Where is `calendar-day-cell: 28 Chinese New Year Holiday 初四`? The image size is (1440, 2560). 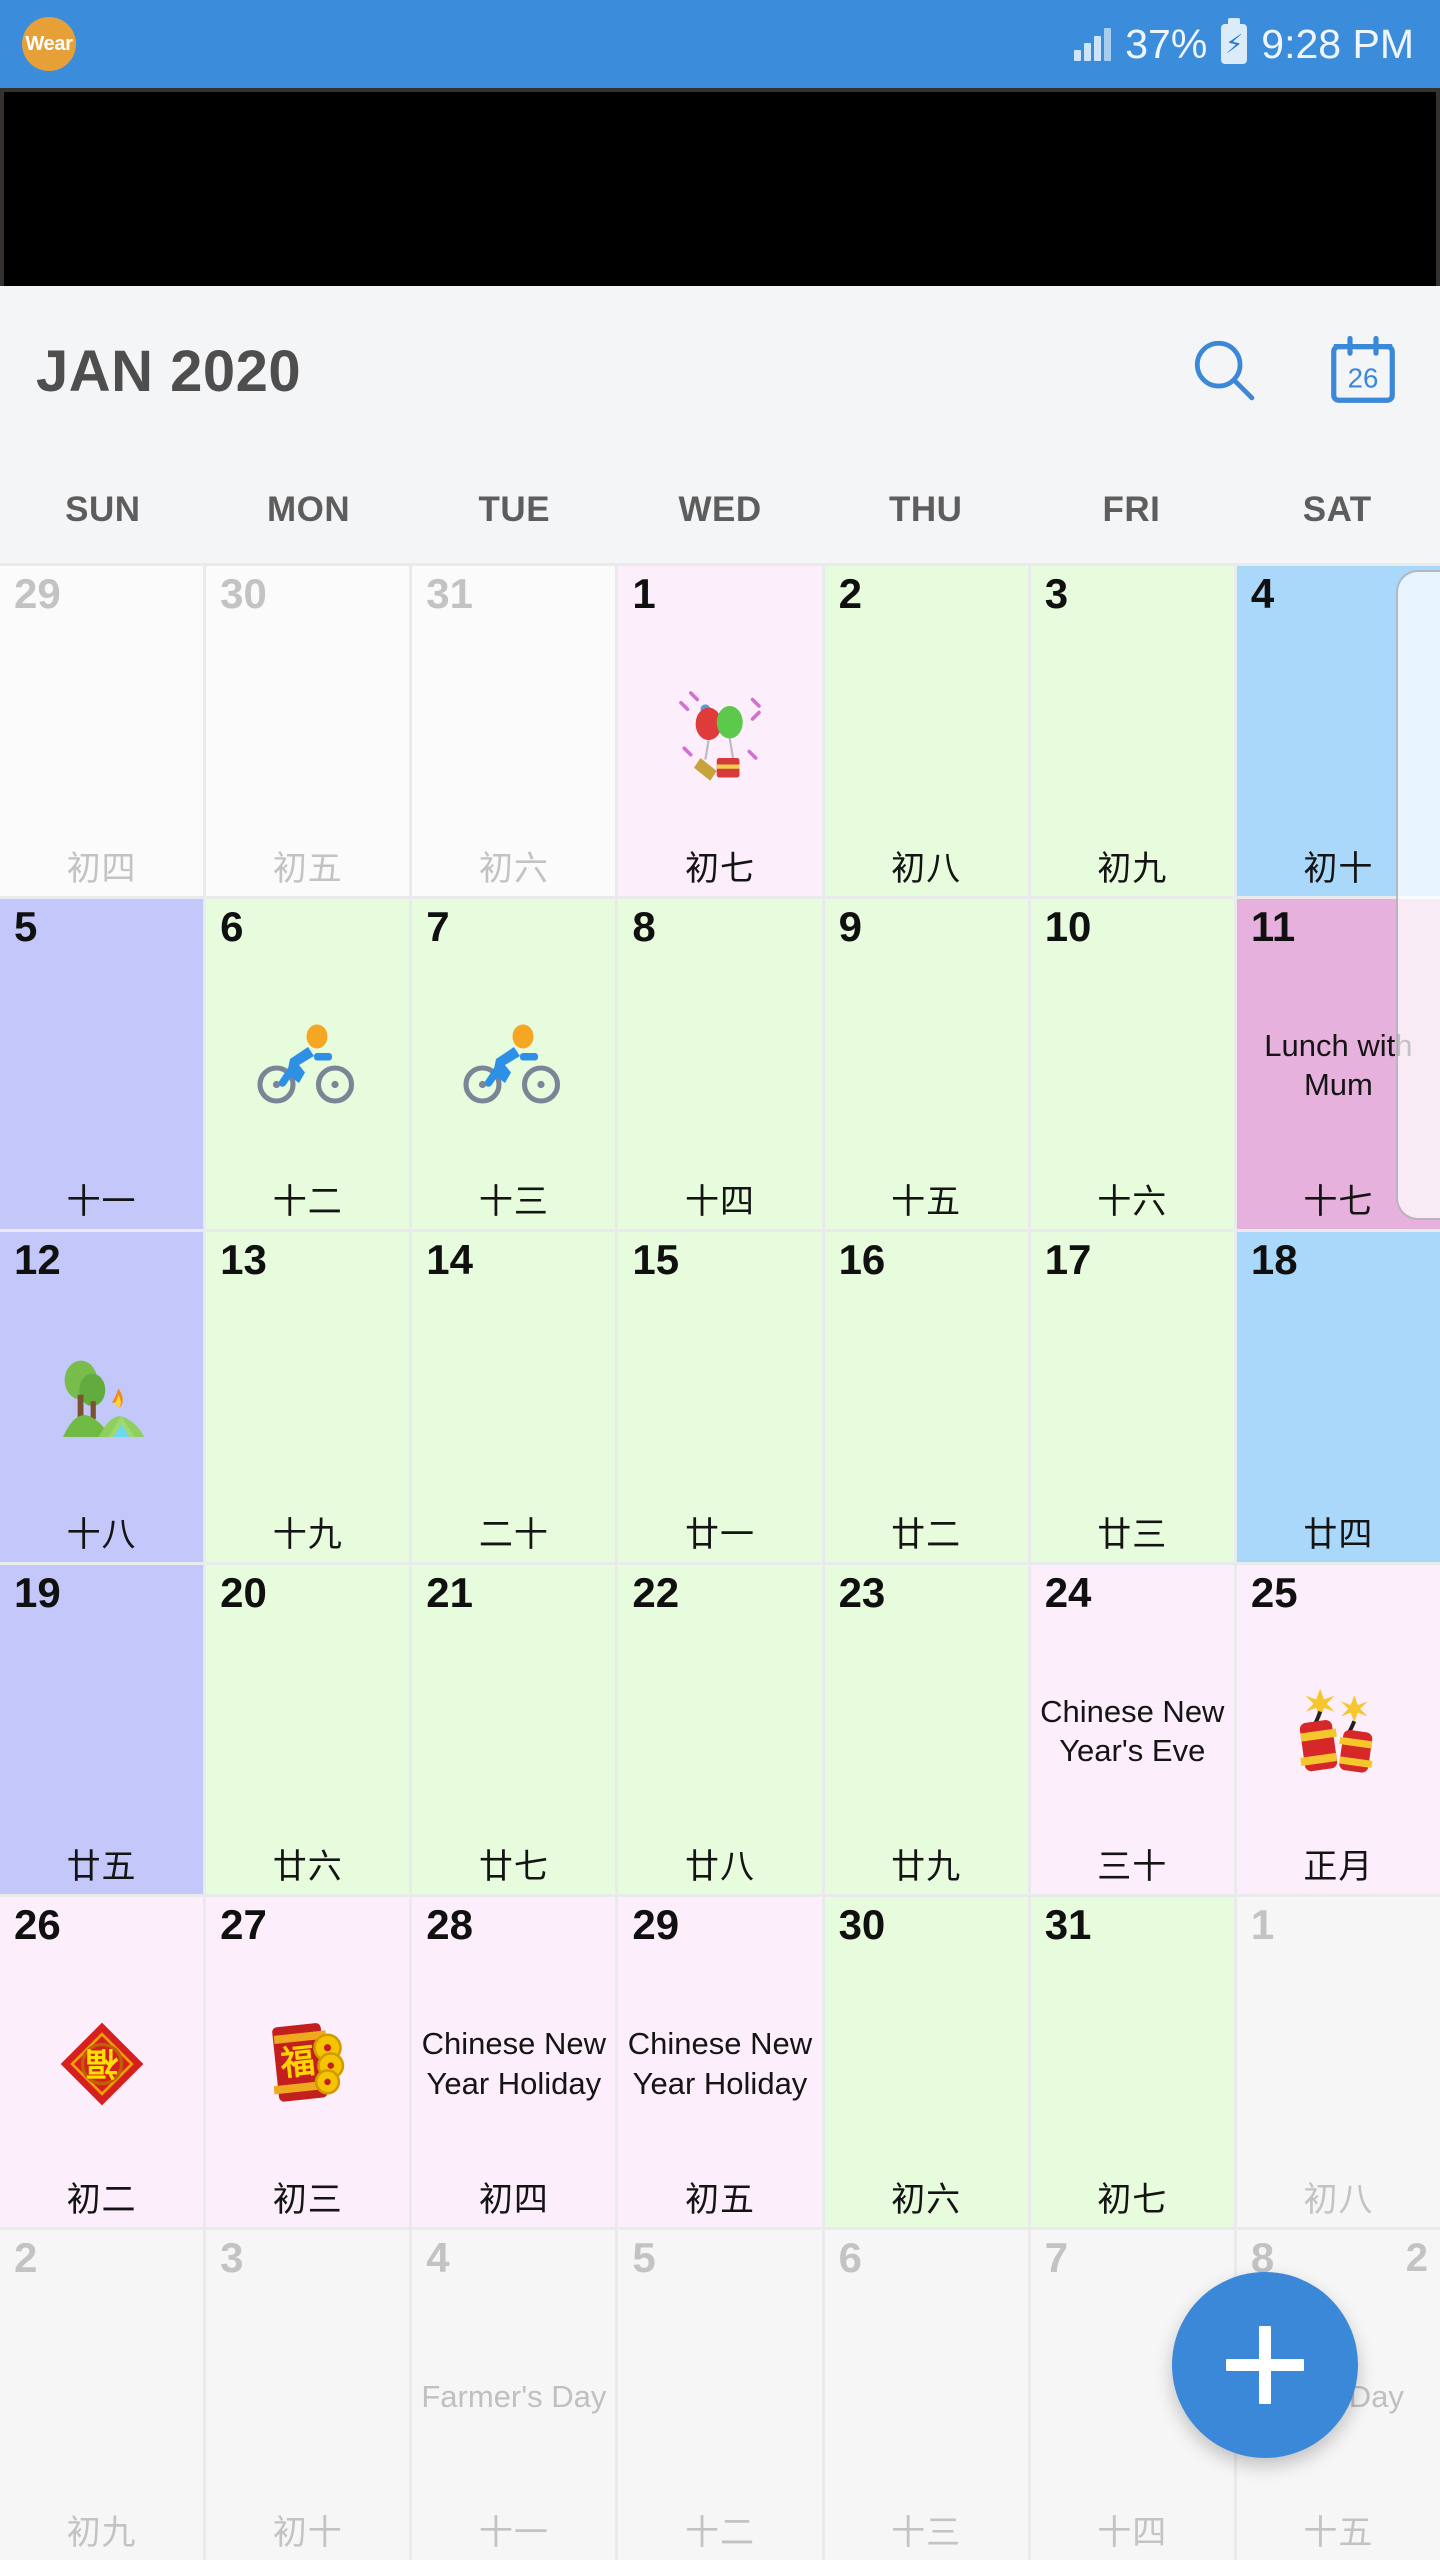
calendar-day-cell: 28 Chinese New Year Holiday 初四 is located at coordinates (514, 2062).